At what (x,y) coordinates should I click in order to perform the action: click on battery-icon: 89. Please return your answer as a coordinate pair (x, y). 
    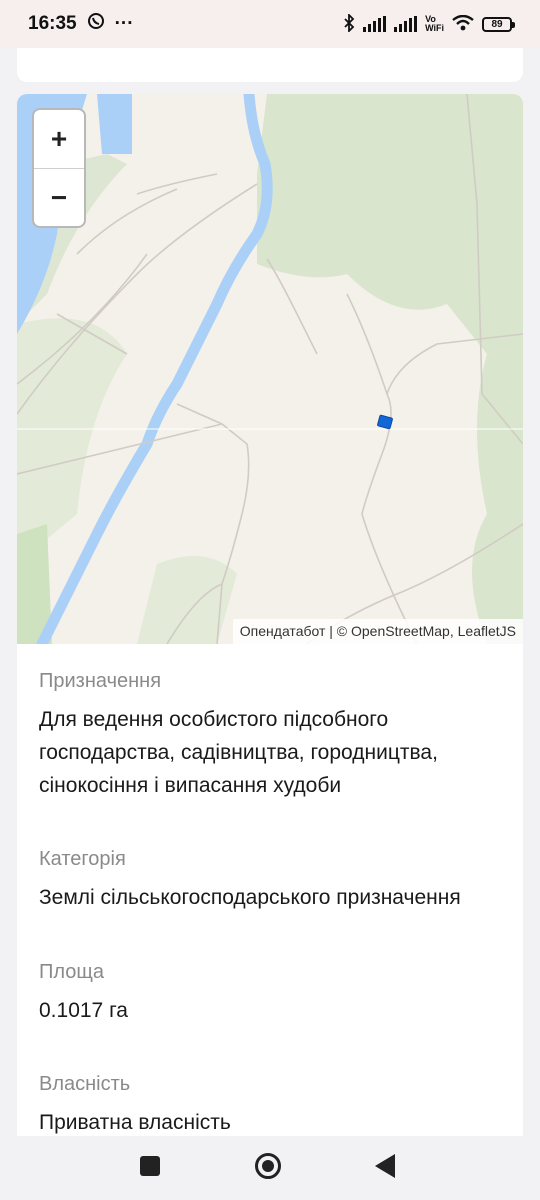
    Looking at the image, I should click on (498, 24).